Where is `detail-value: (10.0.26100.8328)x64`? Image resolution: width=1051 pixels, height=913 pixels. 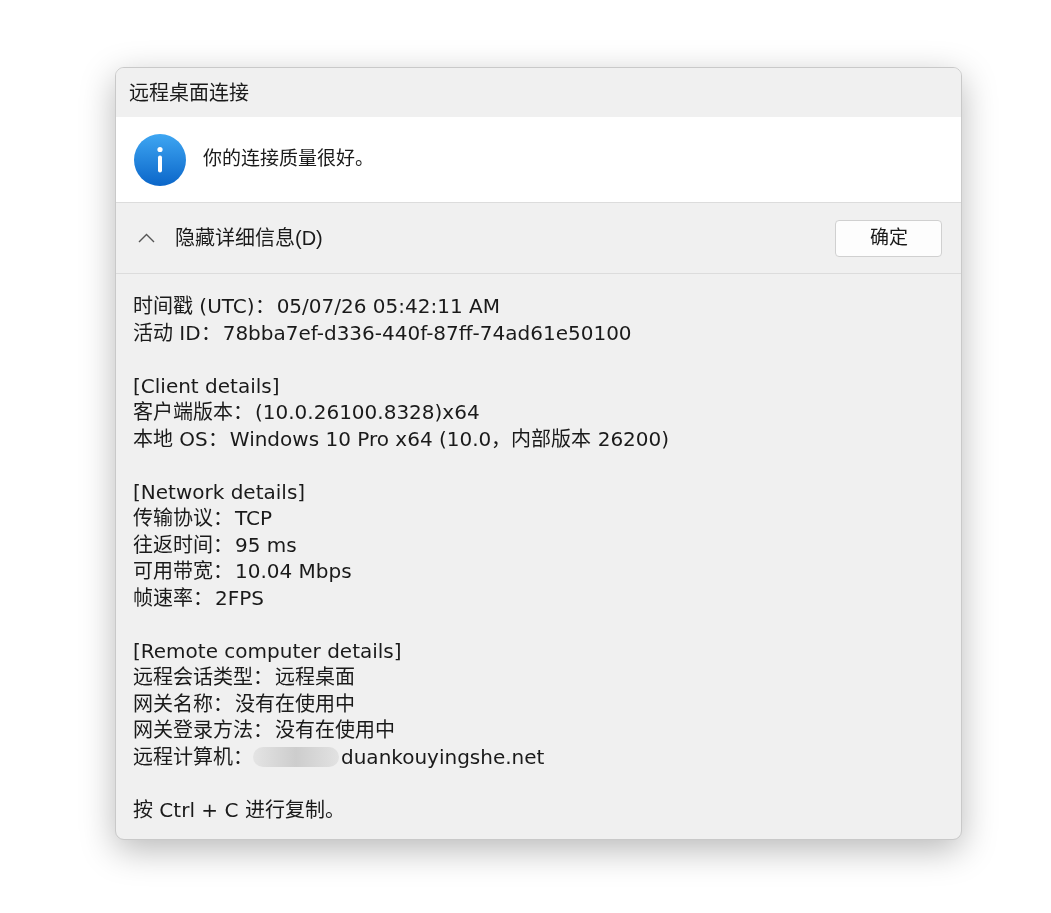
detail-value: (10.0.26100.8328)x64 is located at coordinates (367, 412).